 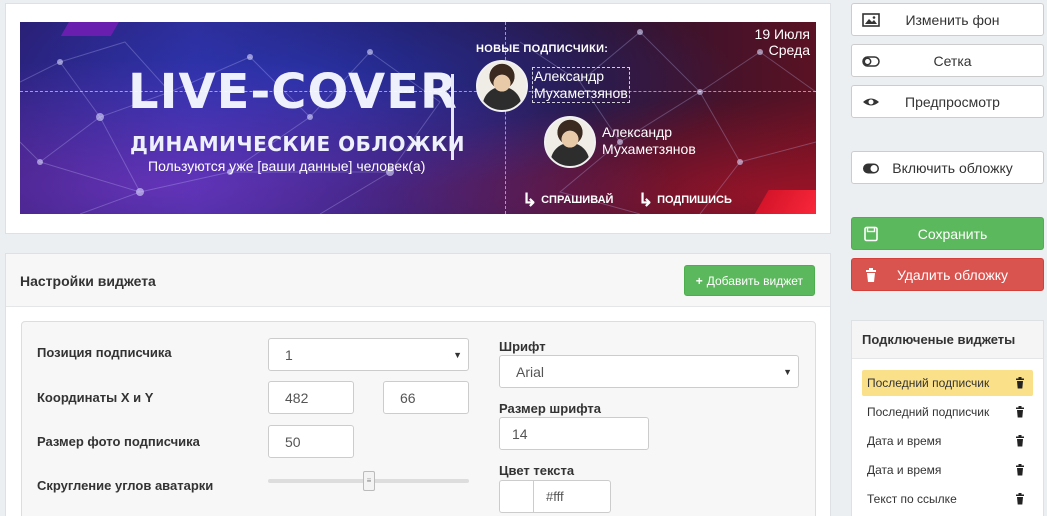 I want to click on rounding-label: Скругление углов аватарки, so click(x=125, y=485).